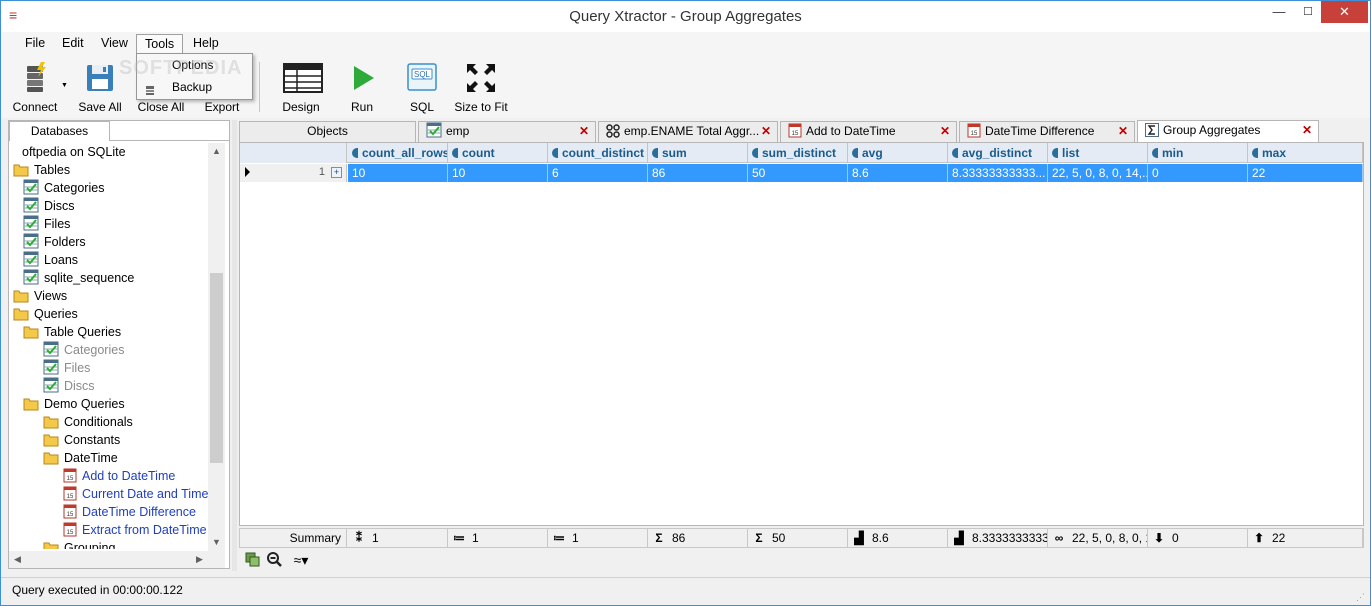  Describe the element at coordinates (698, 153) in the screenshot. I see `column-header-sum: sum` at that location.